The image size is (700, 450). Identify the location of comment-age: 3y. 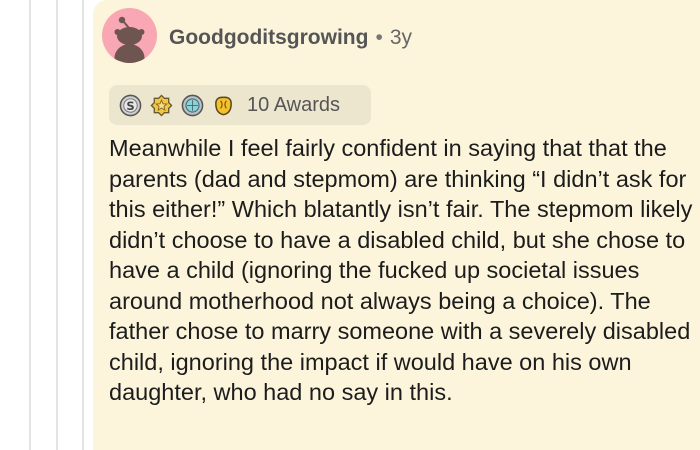
(401, 37).